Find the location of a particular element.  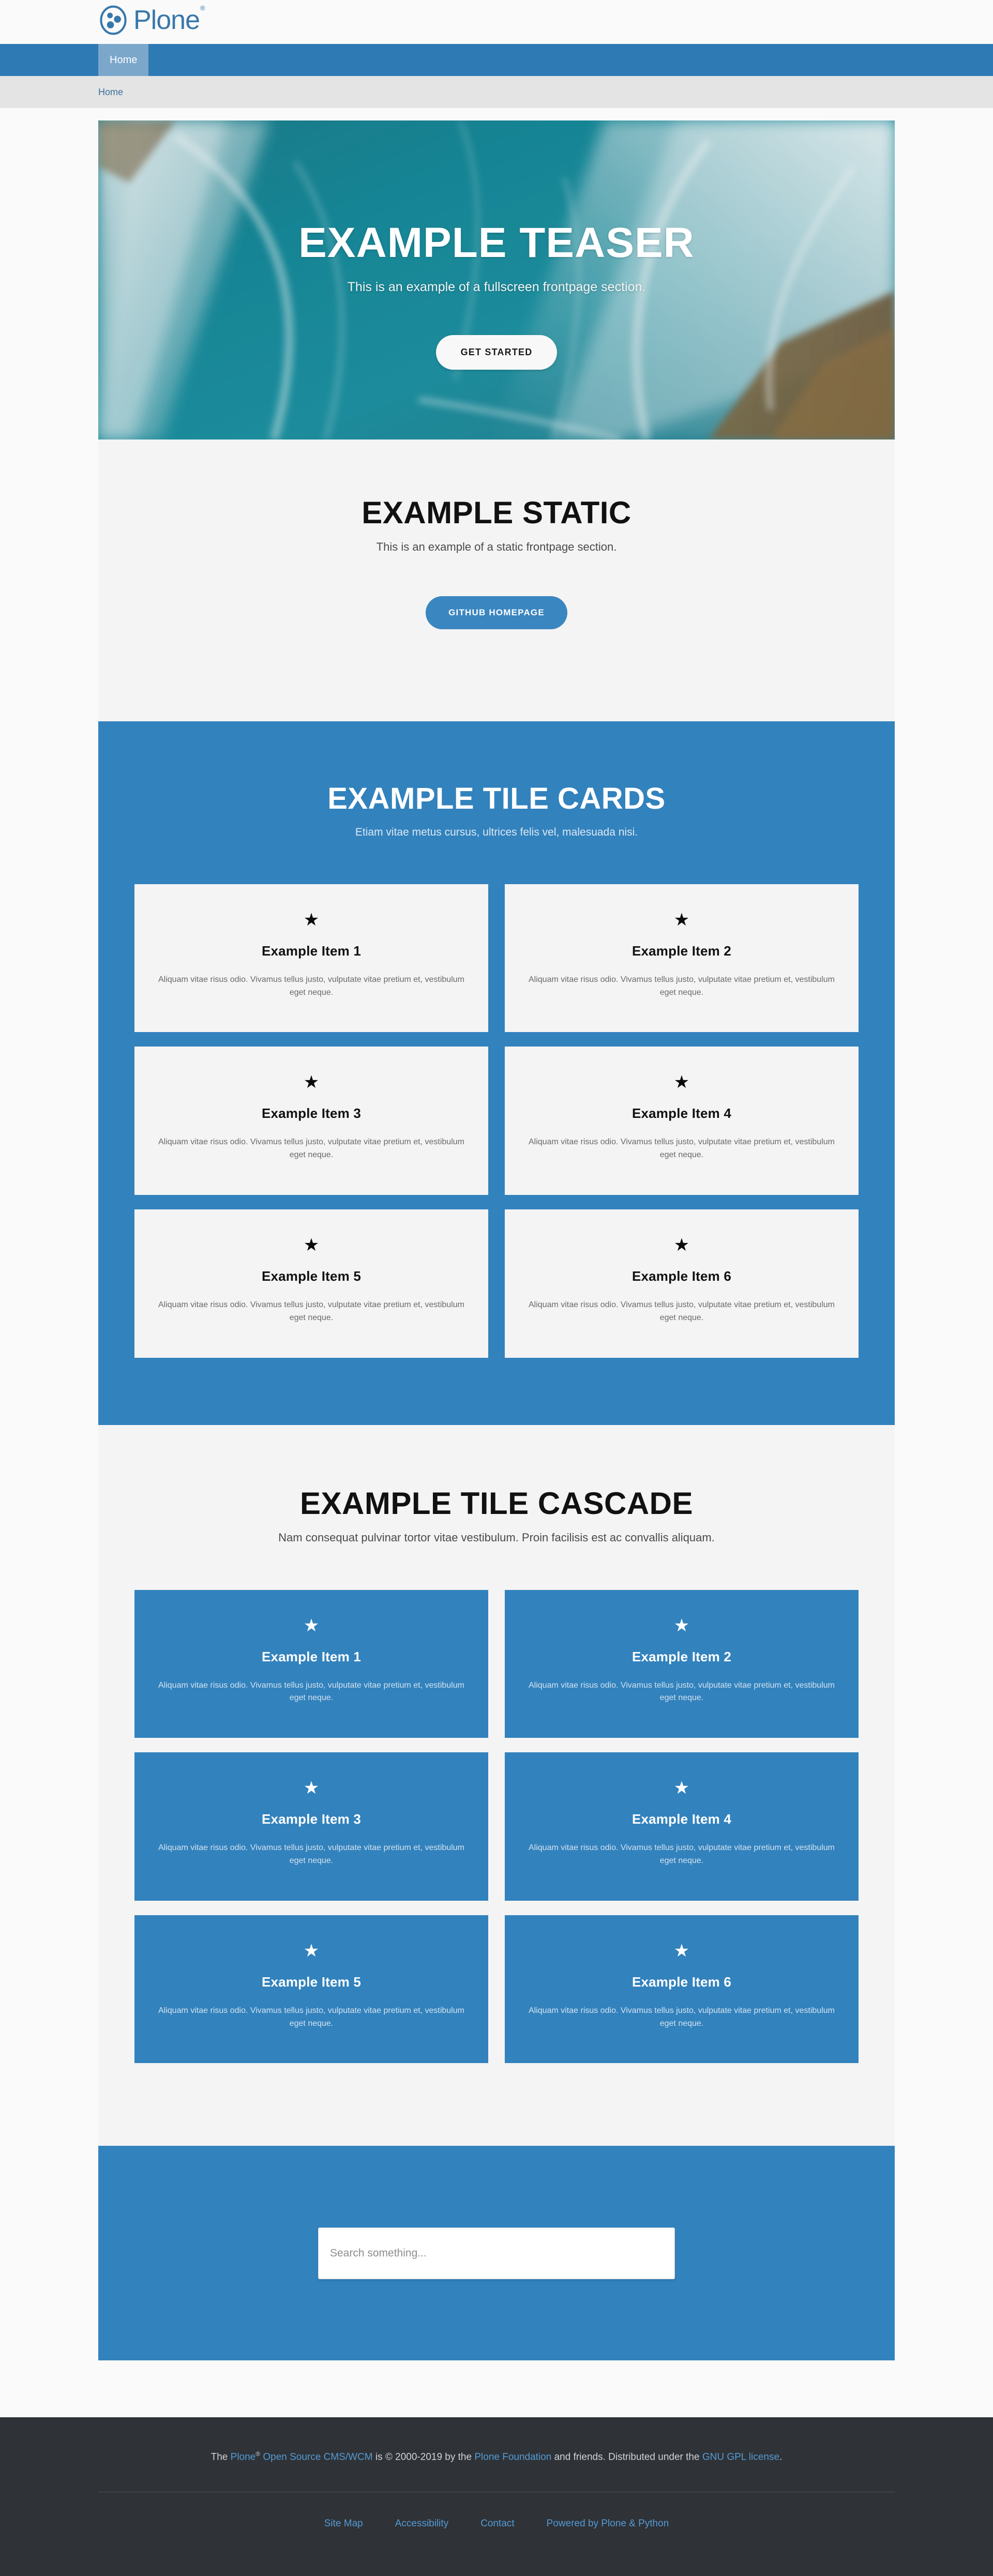

plone-foundation-link: Plone Foundation is located at coordinates (513, 2458).